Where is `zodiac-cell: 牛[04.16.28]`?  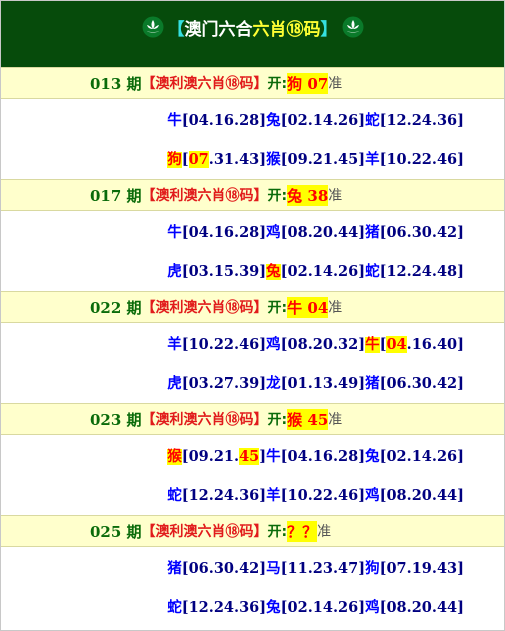
zodiac-cell: 牛[04.16.28] is located at coordinates (216, 120).